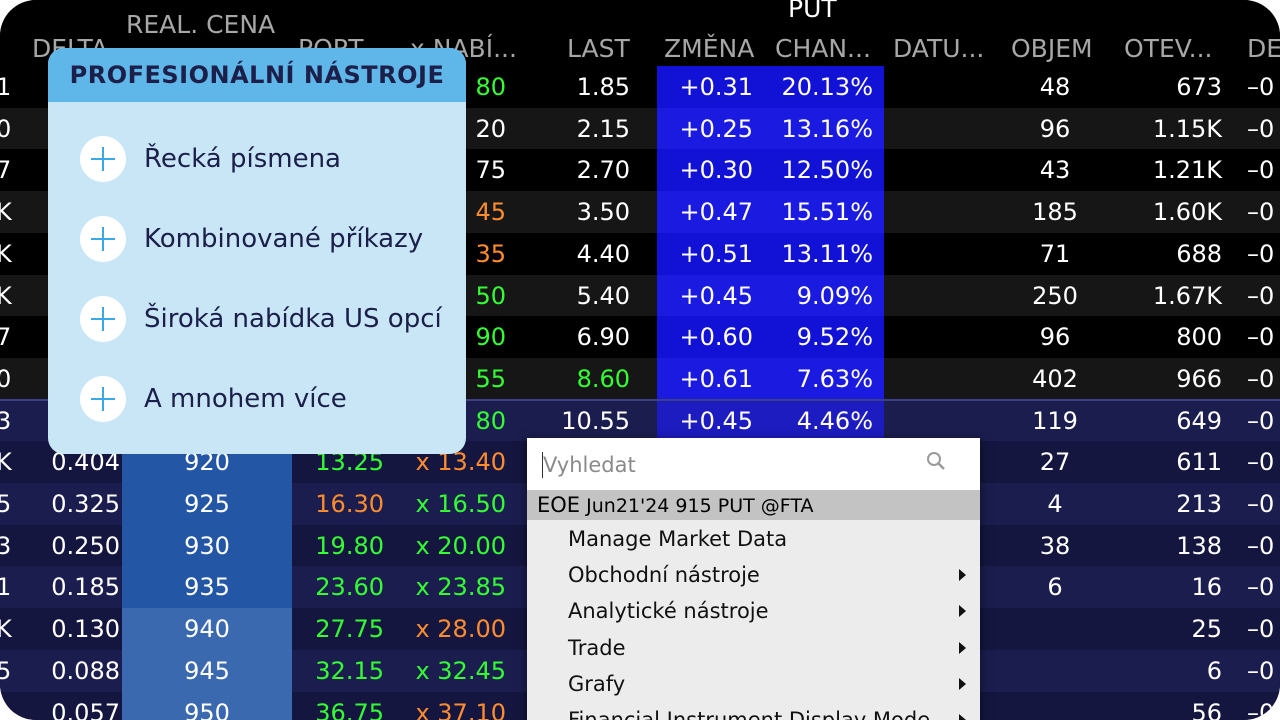  I want to click on strike-cell: 930, so click(207, 545).